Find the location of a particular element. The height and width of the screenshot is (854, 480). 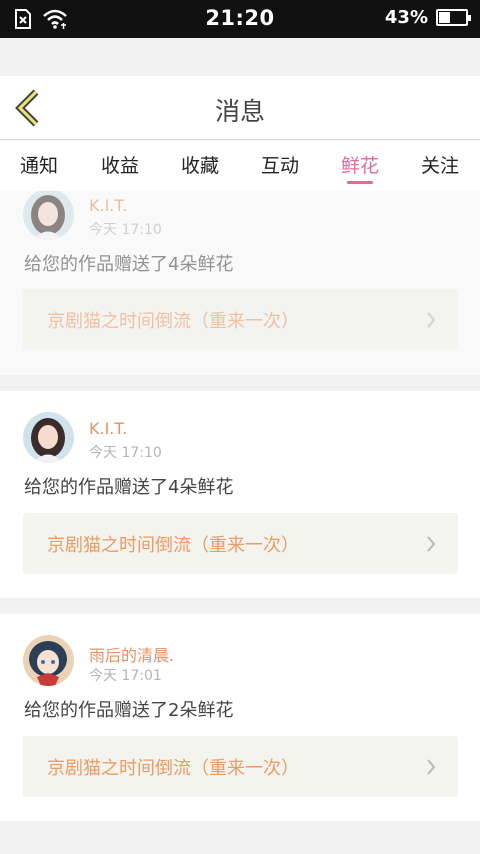

battery-percent: 43% is located at coordinates (406, 17).